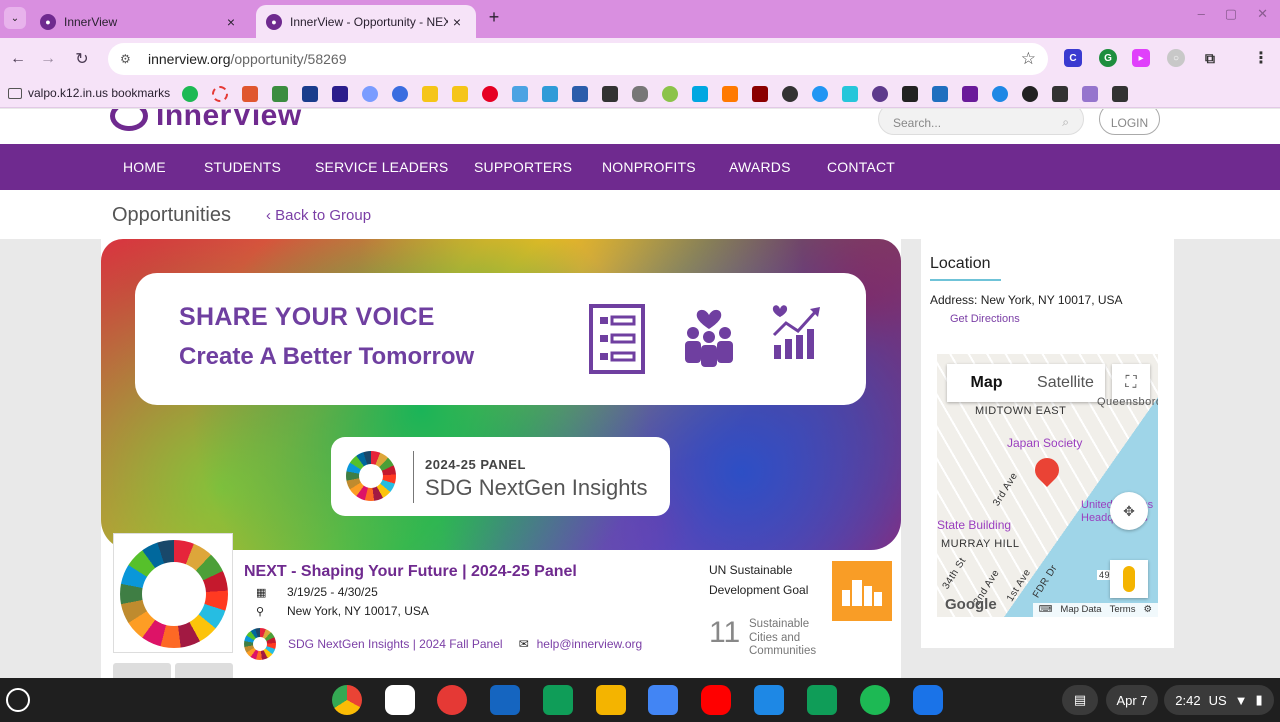  What do you see at coordinates (130, 59) in the screenshot?
I see `site-info-icon: ⚙` at bounding box center [130, 59].